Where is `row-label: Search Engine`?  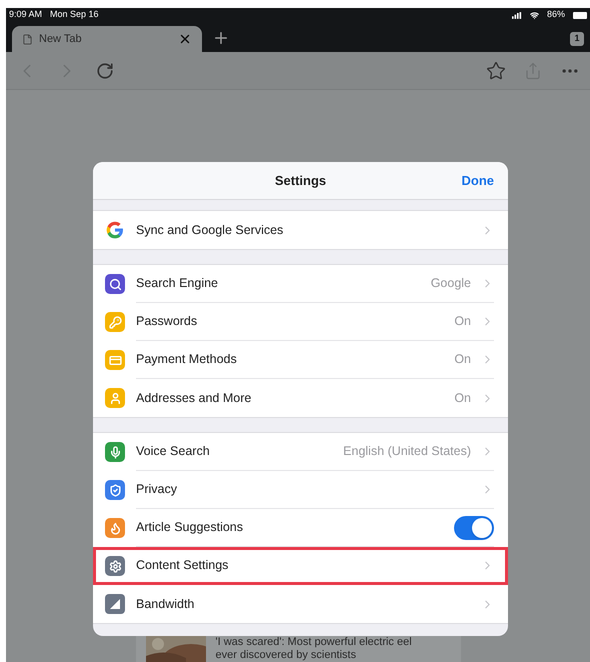
row-label: Search Engine is located at coordinates (178, 283).